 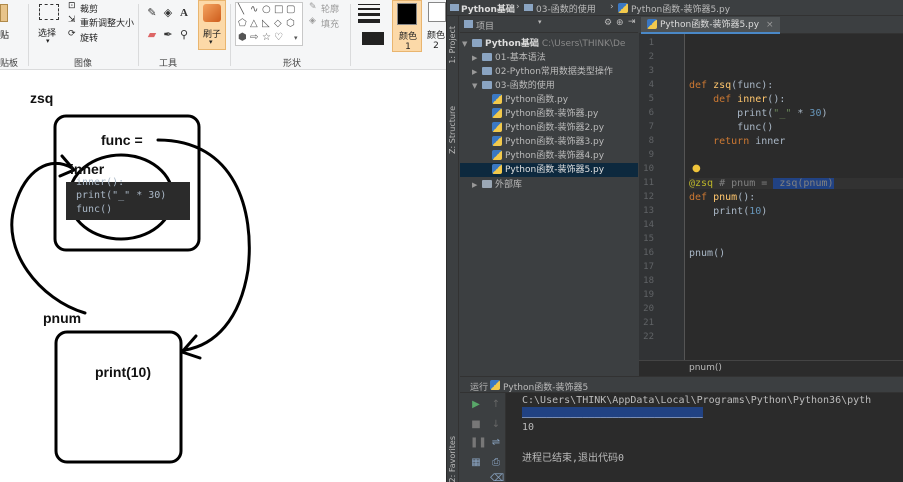 What do you see at coordinates (549, 170) in the screenshot?
I see `tree-file-selected: Python函数-装饰器5.py` at bounding box center [549, 170].